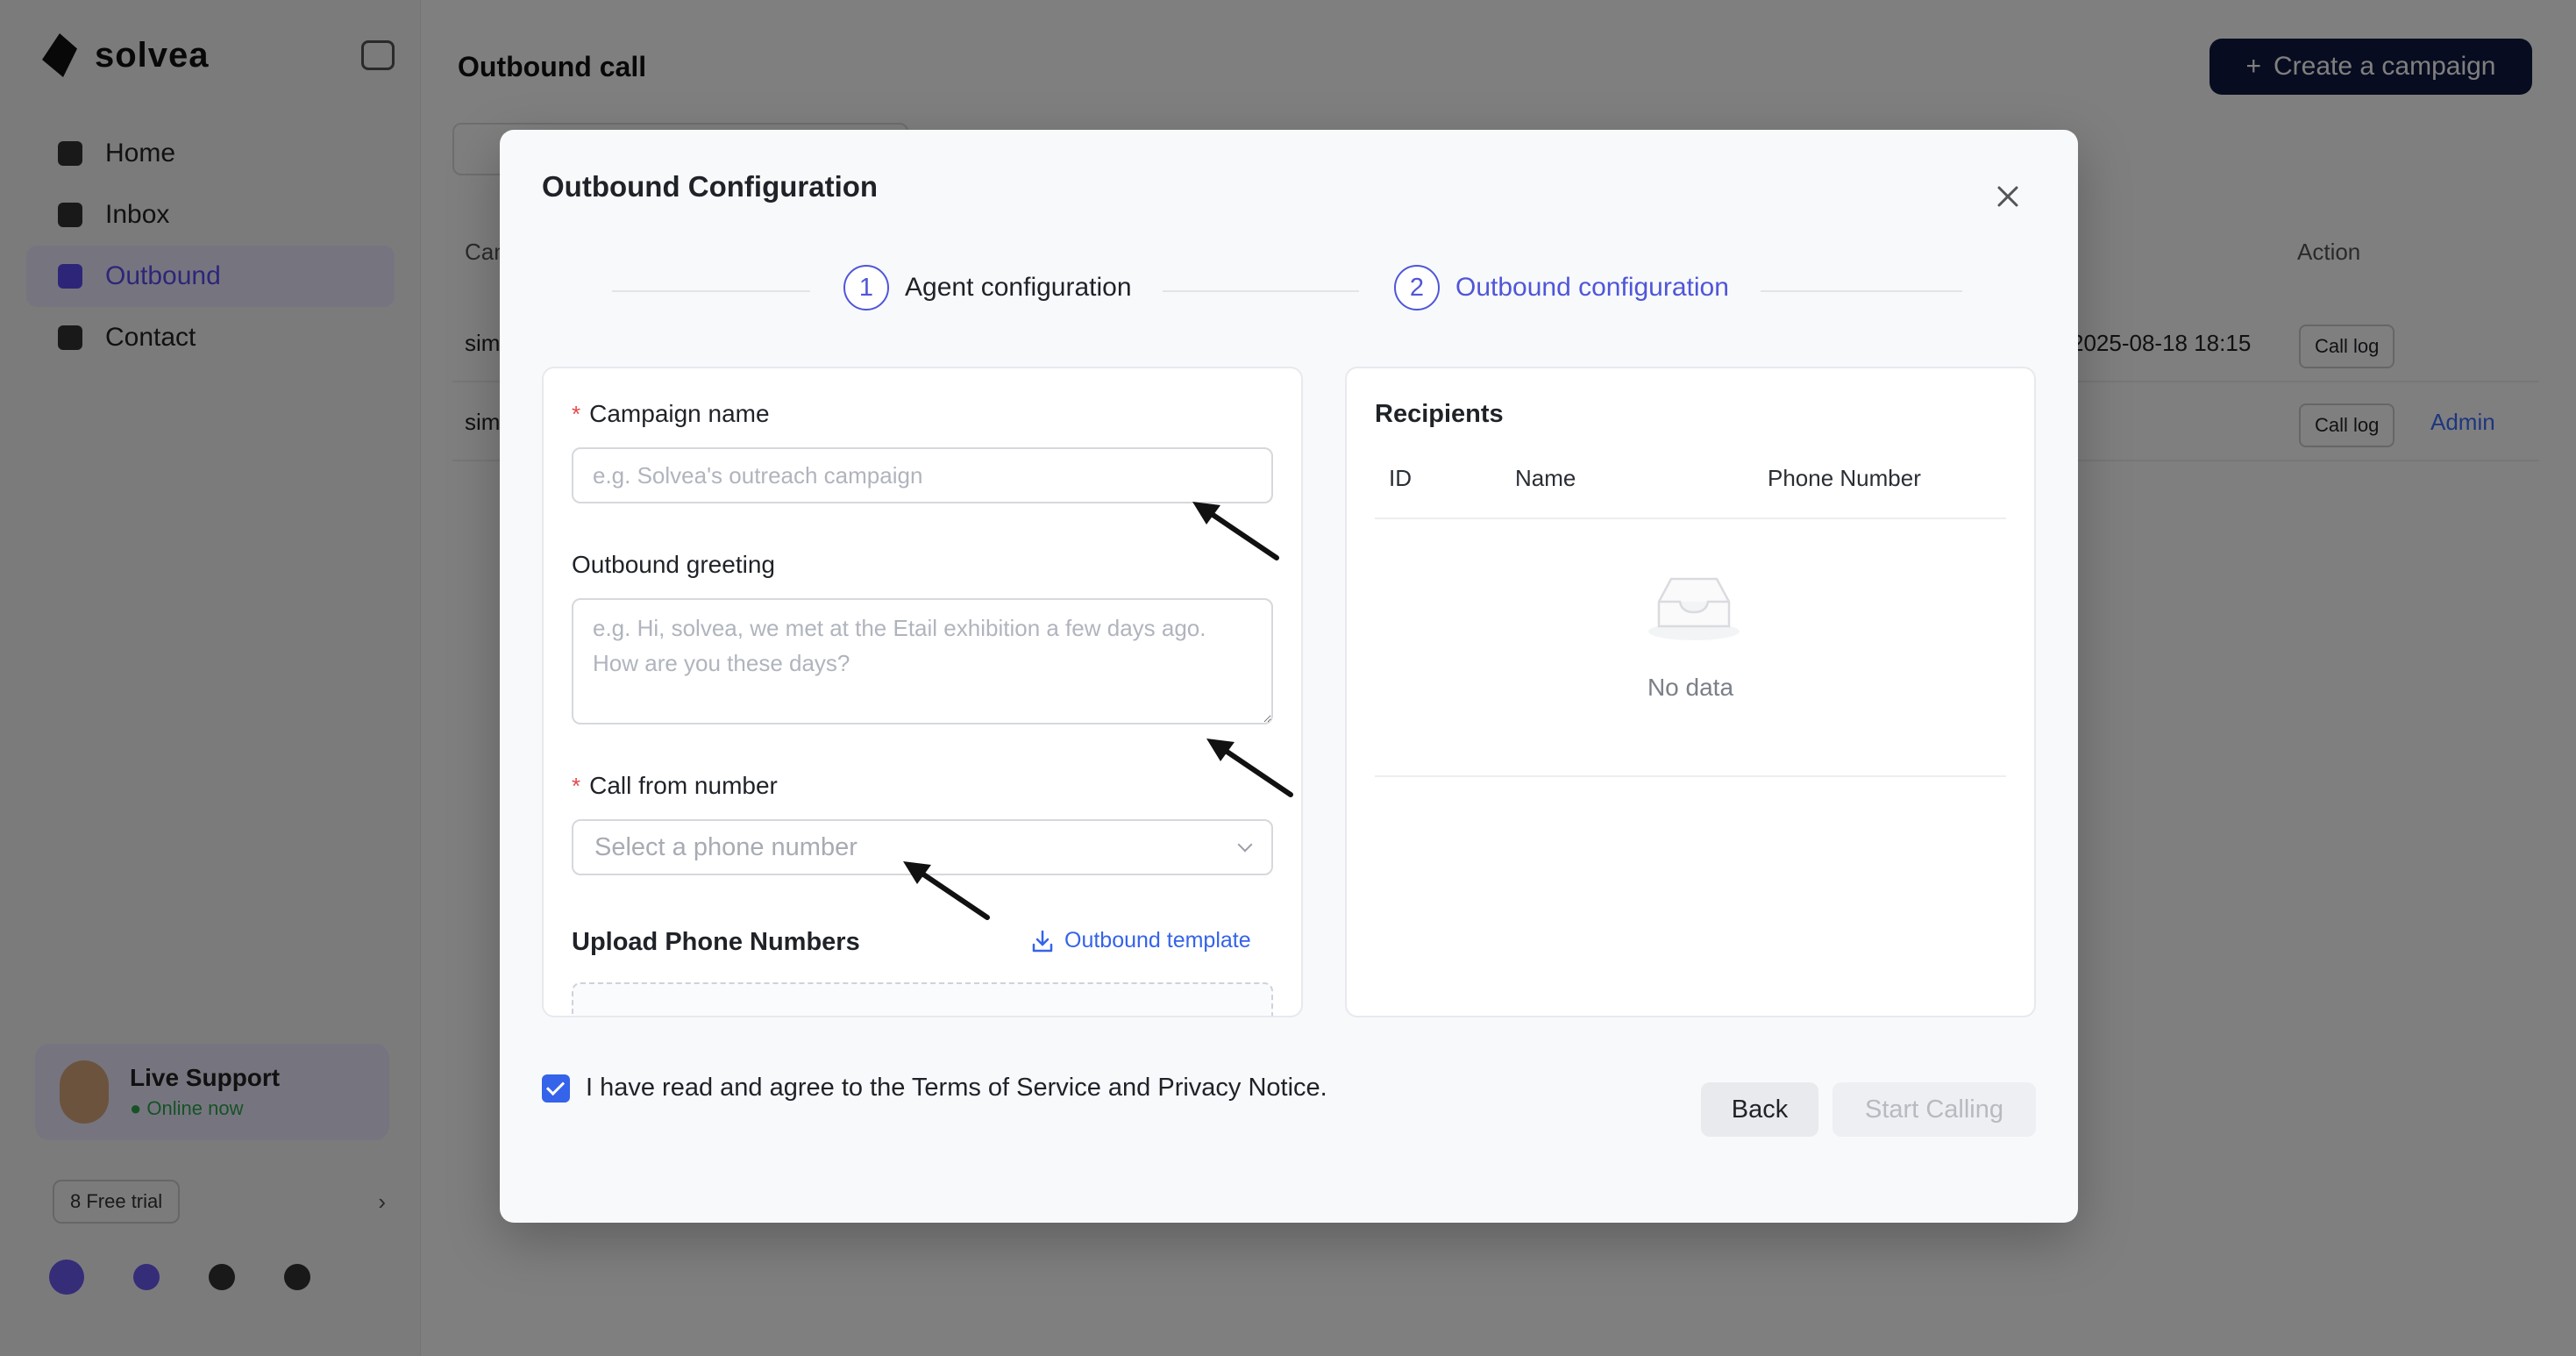  What do you see at coordinates (1018, 287) in the screenshot?
I see `step-label: Agent configuration` at bounding box center [1018, 287].